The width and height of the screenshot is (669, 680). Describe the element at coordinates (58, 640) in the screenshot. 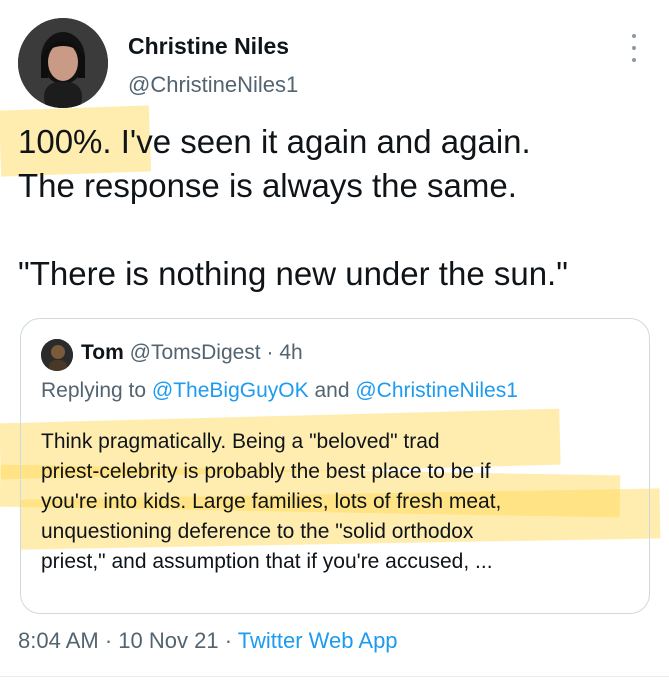

I see `tweet-time: 8:04 AM` at that location.